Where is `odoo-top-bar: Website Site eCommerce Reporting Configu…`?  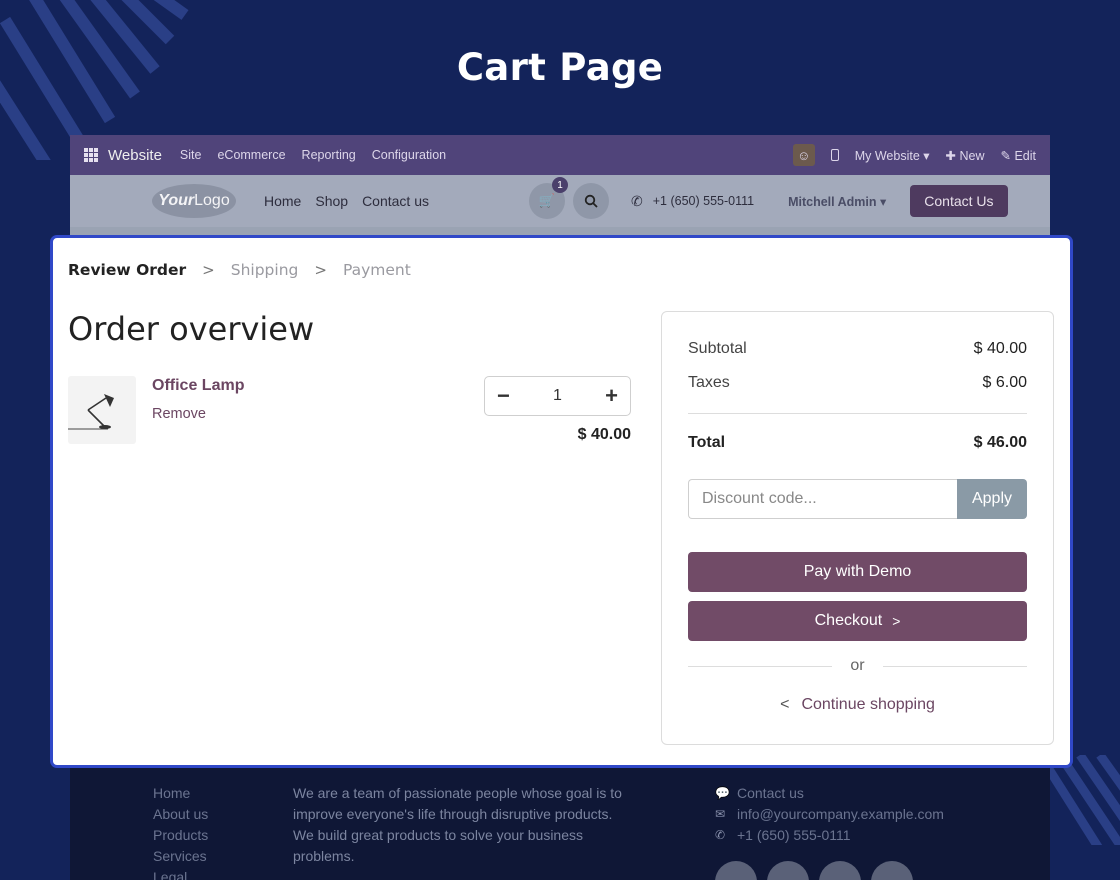
odoo-top-bar: Website Site eCommerce Reporting Configu… is located at coordinates (560, 155).